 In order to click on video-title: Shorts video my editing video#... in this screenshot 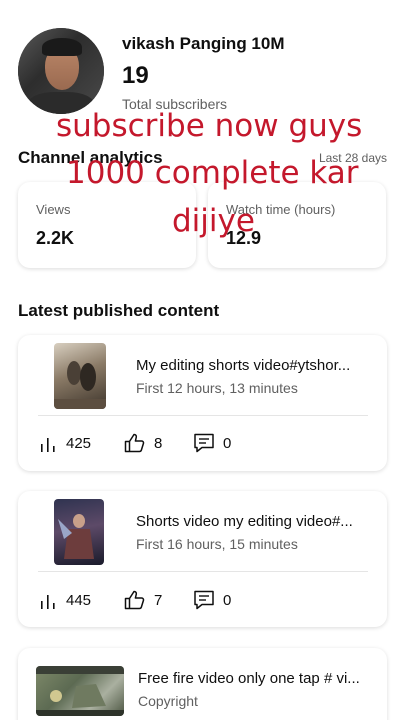, I will do `click(244, 521)`.